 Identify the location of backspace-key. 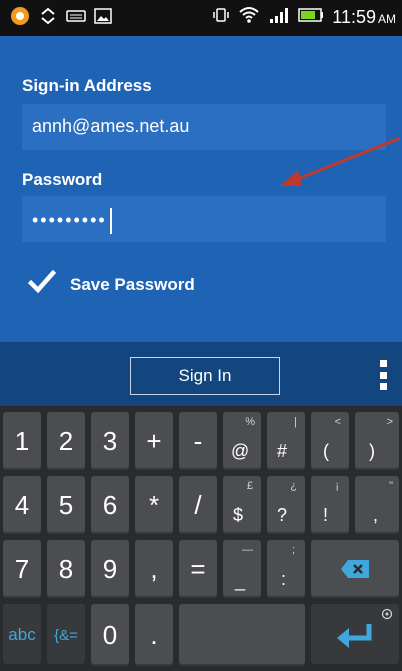
(355, 569).